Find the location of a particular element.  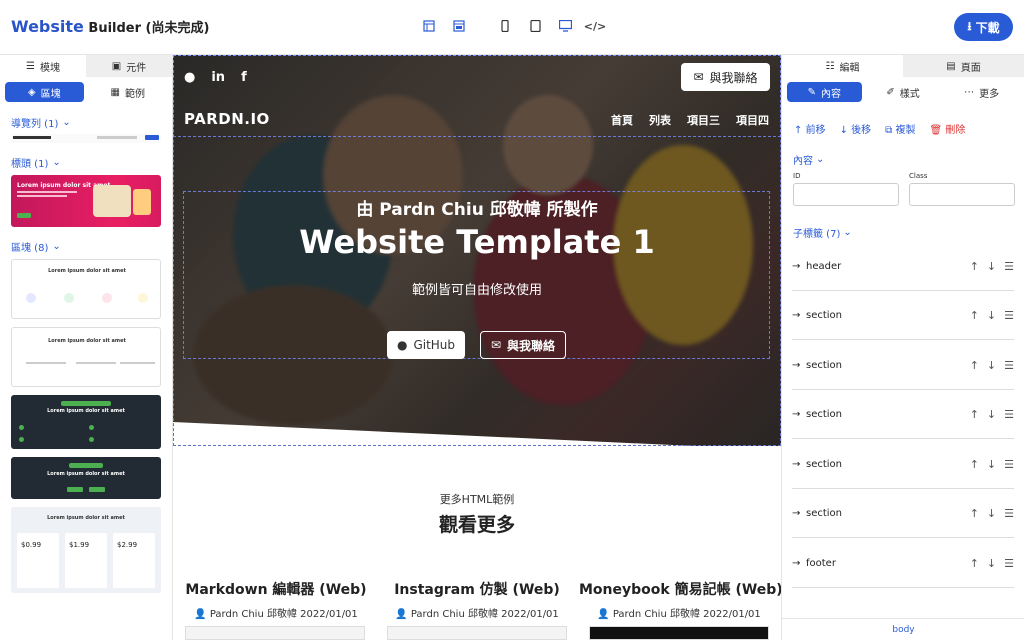

linkedin-icon: in is located at coordinates (218, 77).